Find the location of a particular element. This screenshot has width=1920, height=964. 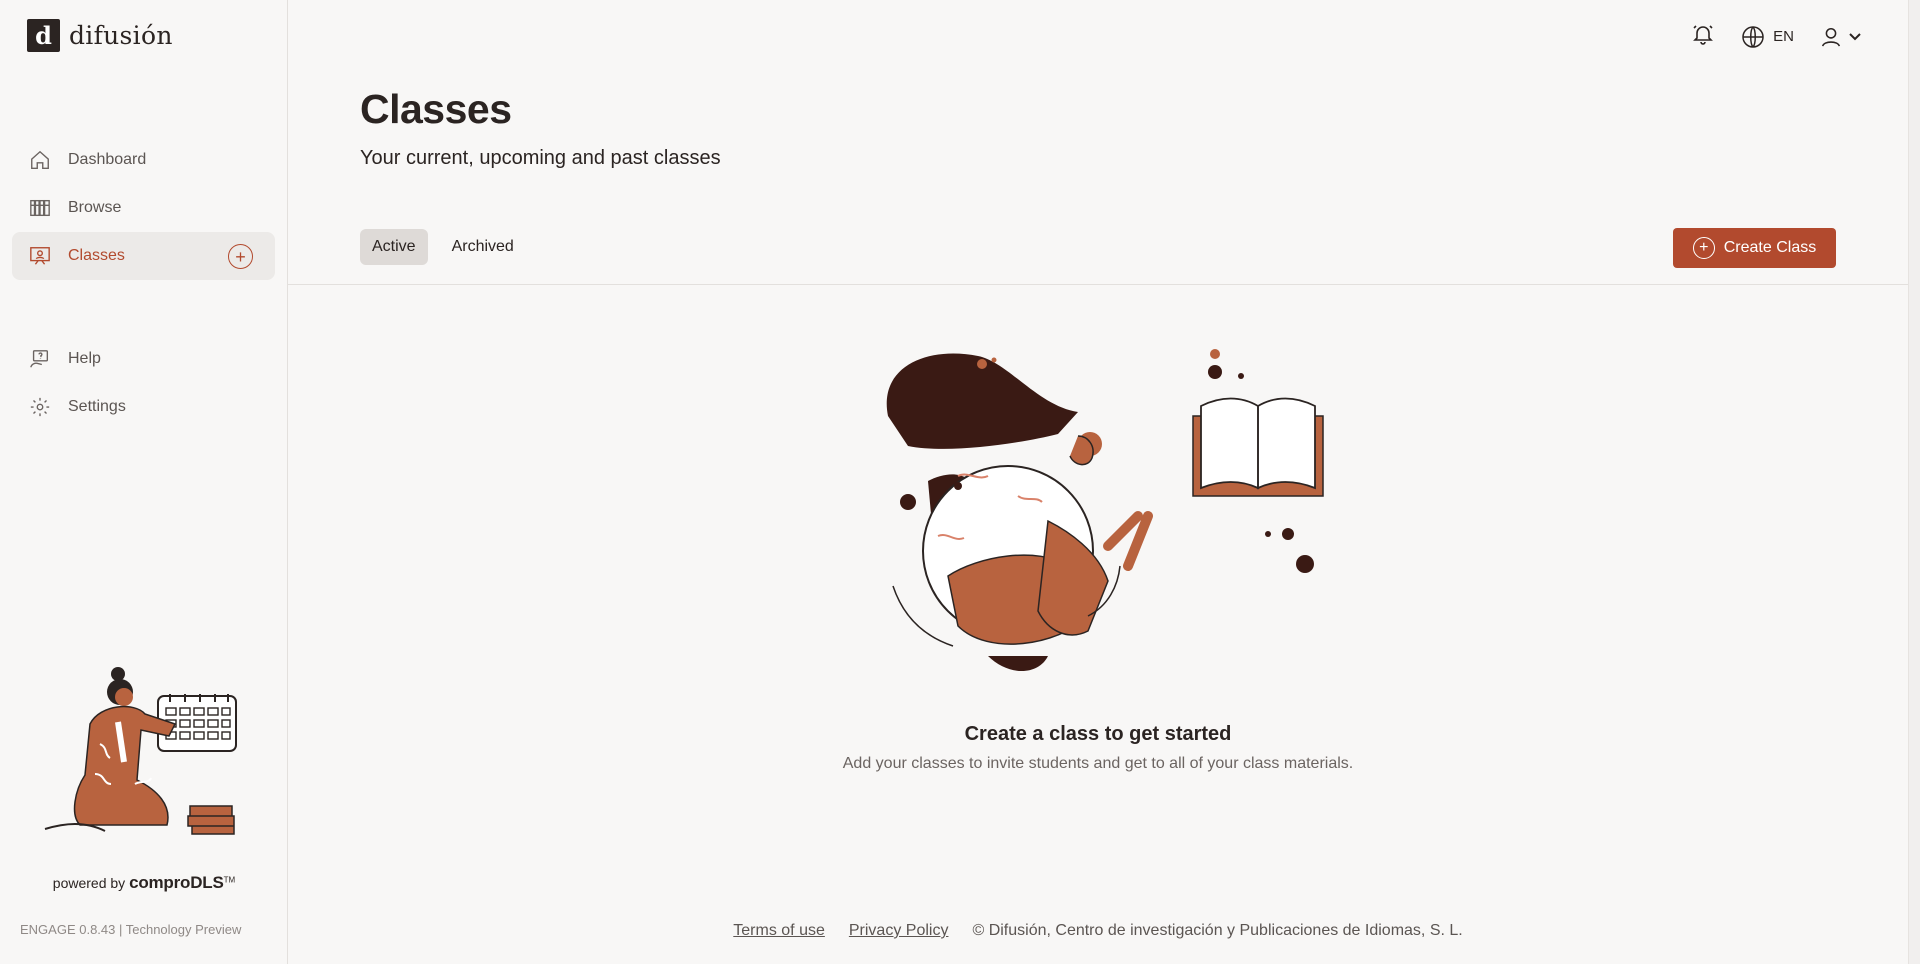

brand-logo: d difusión is located at coordinates (100, 35).